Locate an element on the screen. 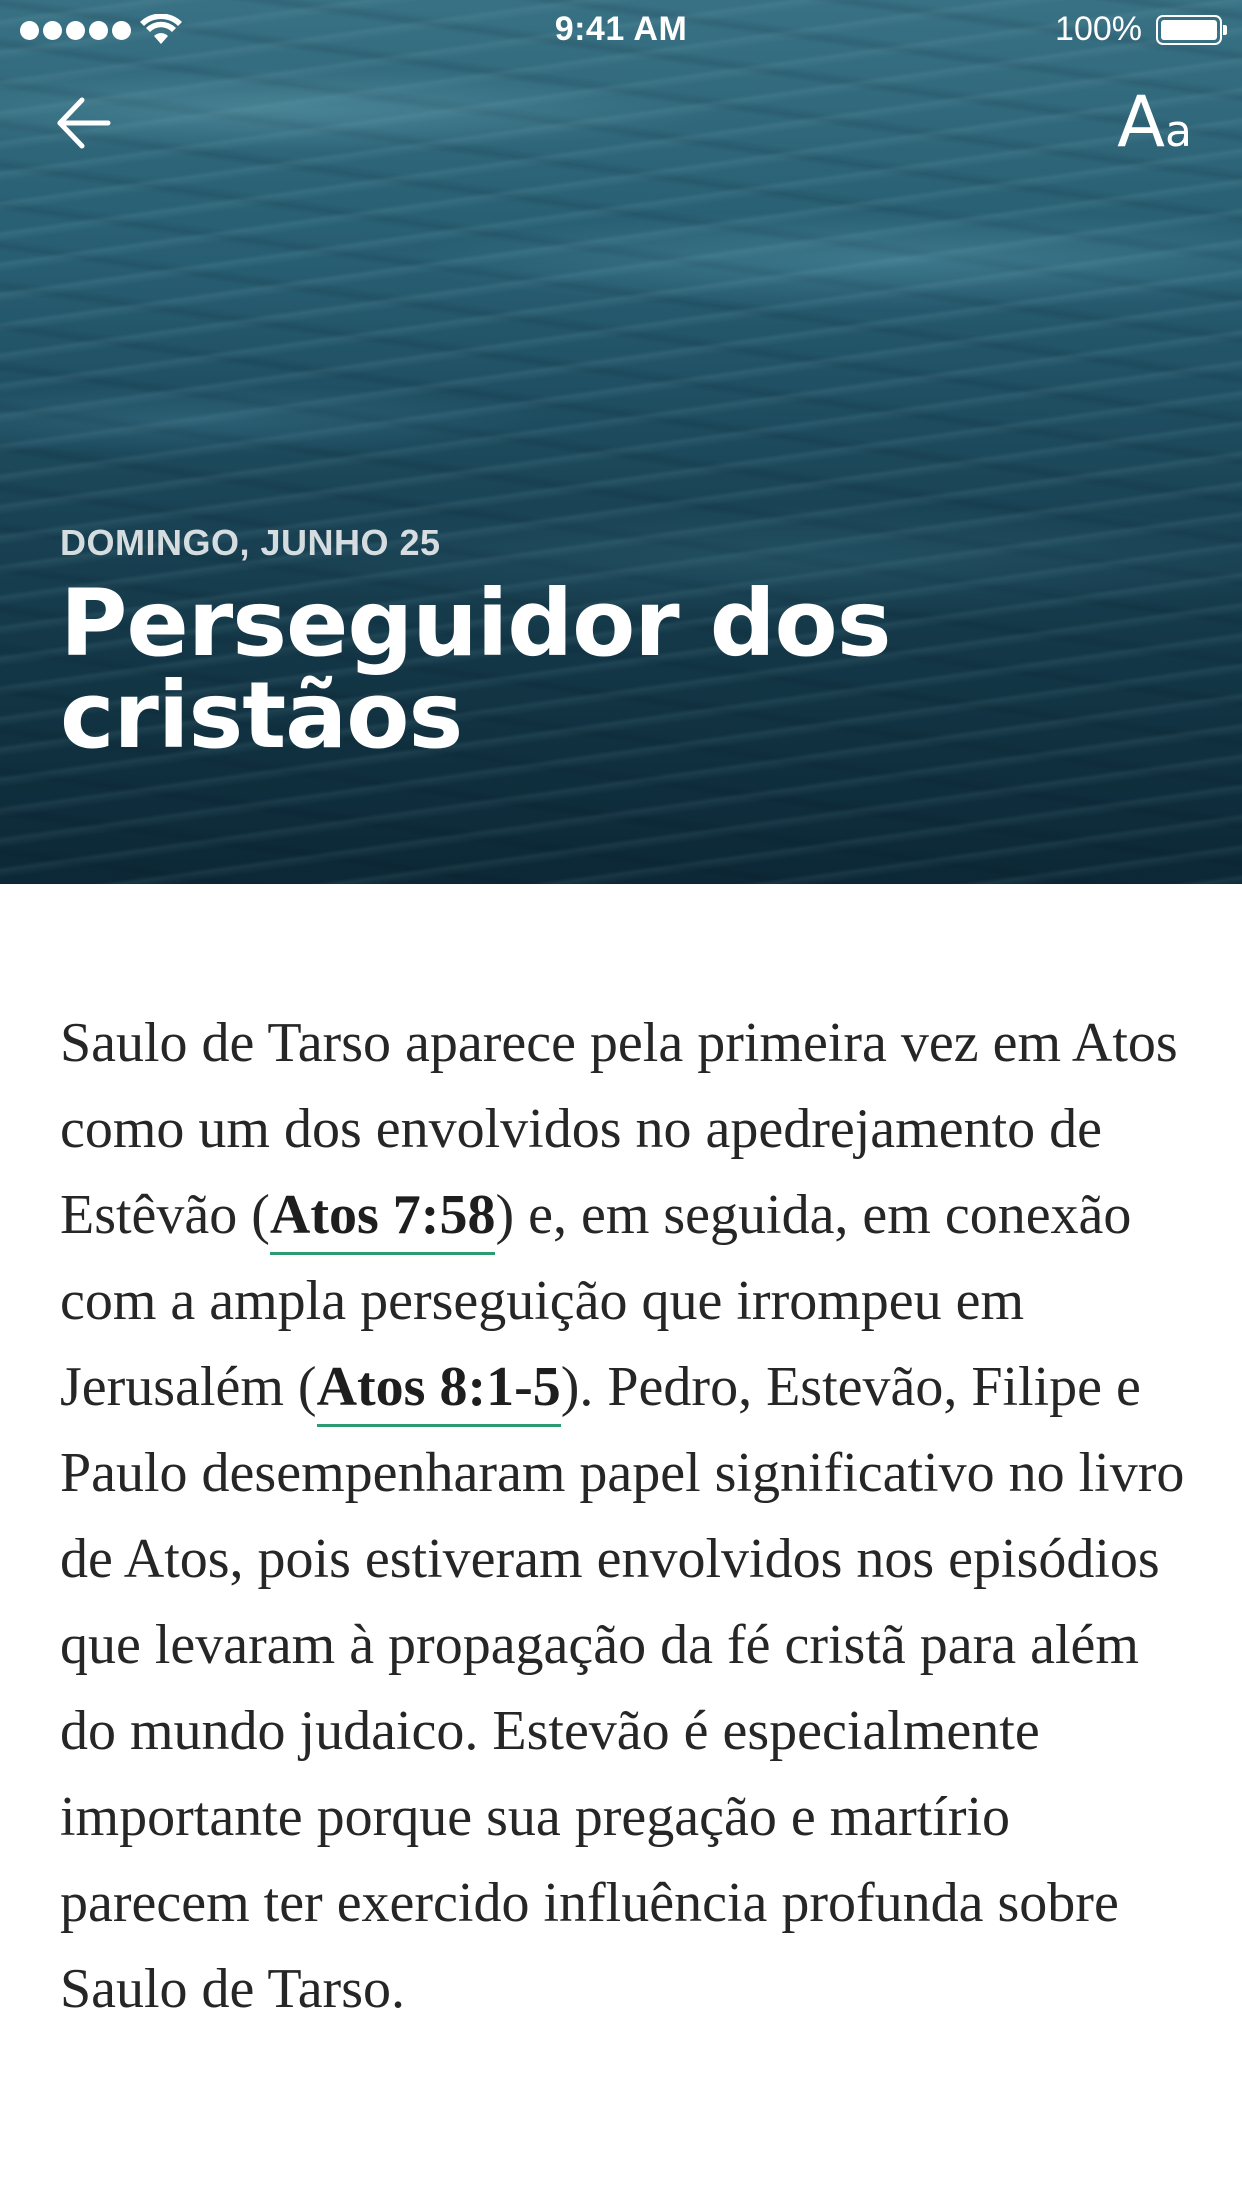 The image size is (1242, 2208). font-size-button: Aa is located at coordinates (1154, 122).